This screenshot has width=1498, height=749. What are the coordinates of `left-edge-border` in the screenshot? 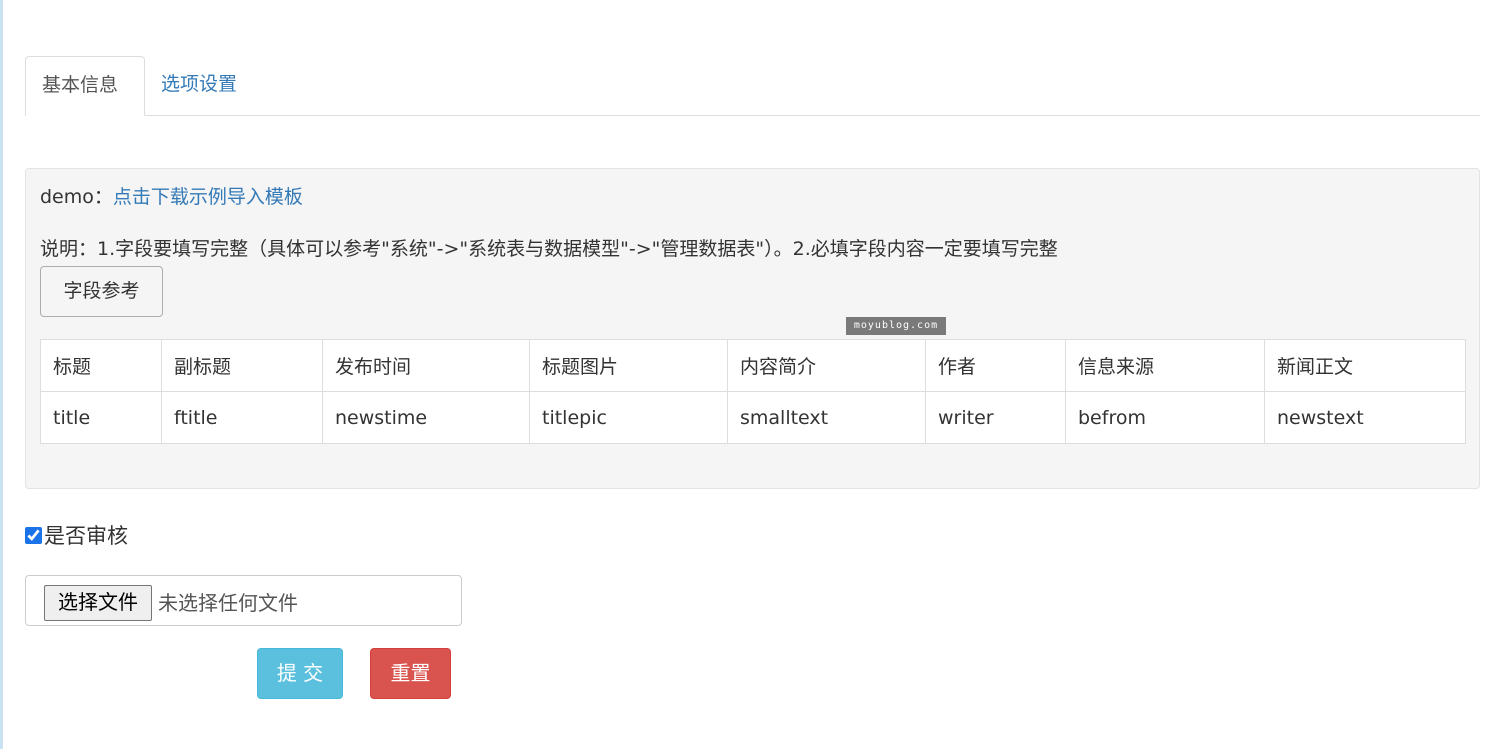 It's located at (1, 374).